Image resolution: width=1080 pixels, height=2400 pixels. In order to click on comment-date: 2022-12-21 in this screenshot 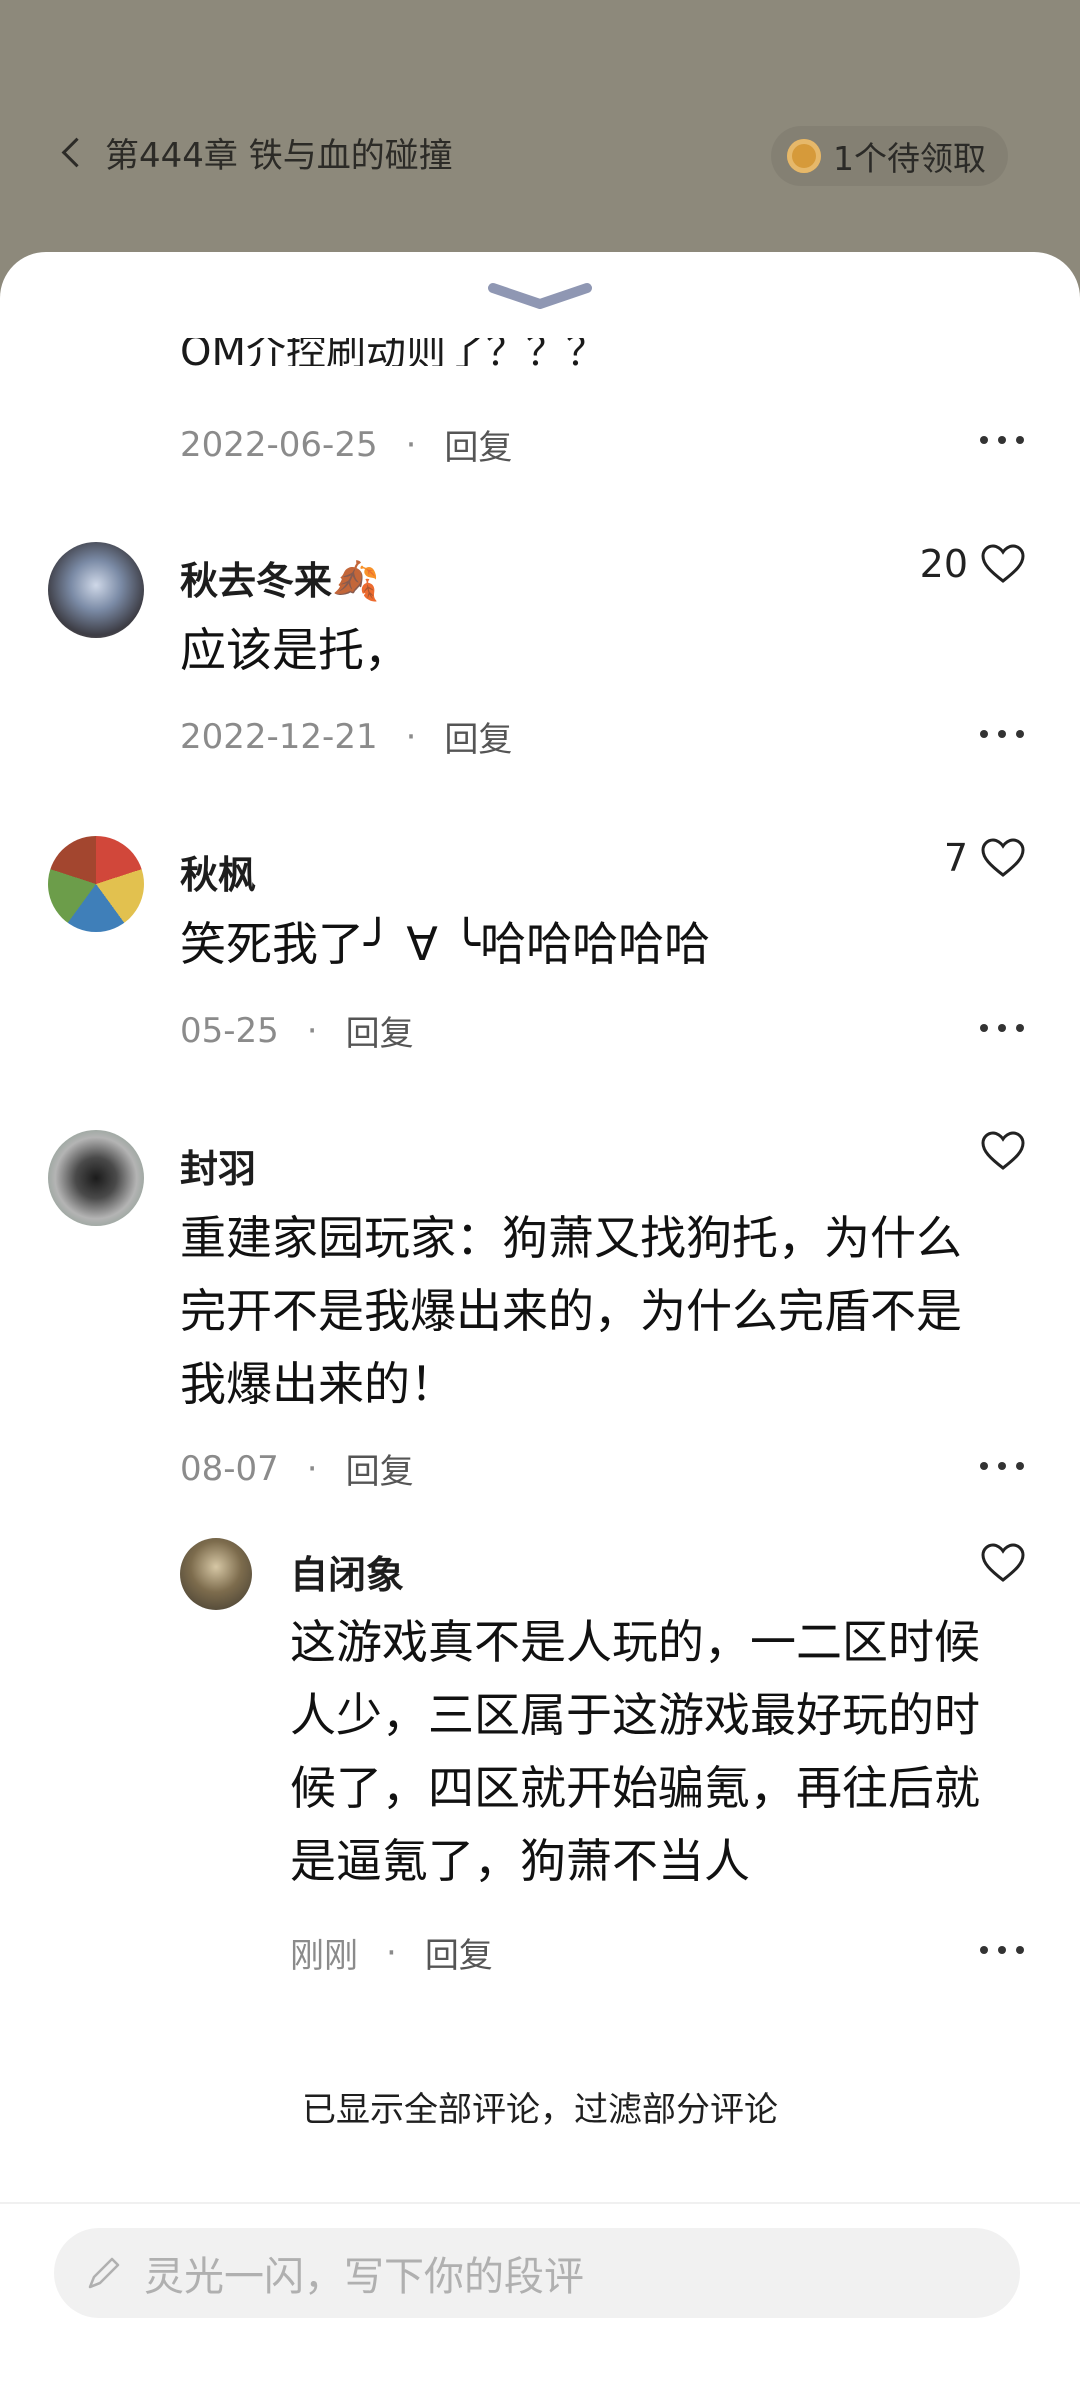, I will do `click(279, 736)`.